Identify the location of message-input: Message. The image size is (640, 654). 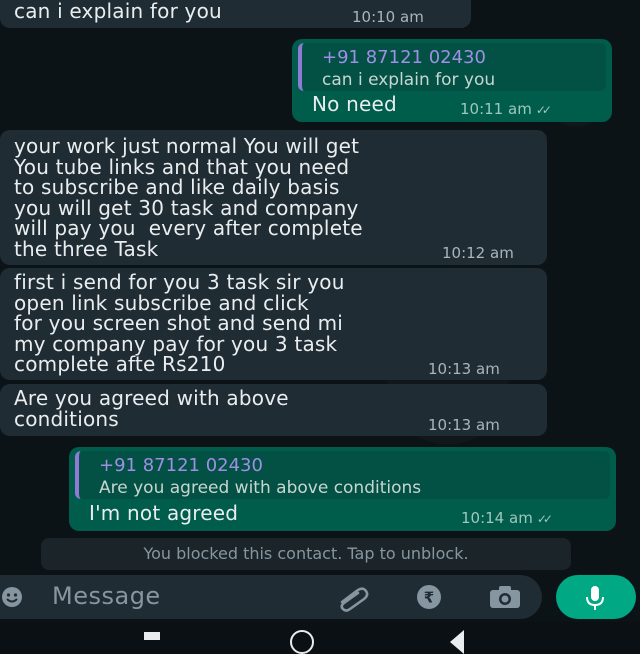
(106, 596).